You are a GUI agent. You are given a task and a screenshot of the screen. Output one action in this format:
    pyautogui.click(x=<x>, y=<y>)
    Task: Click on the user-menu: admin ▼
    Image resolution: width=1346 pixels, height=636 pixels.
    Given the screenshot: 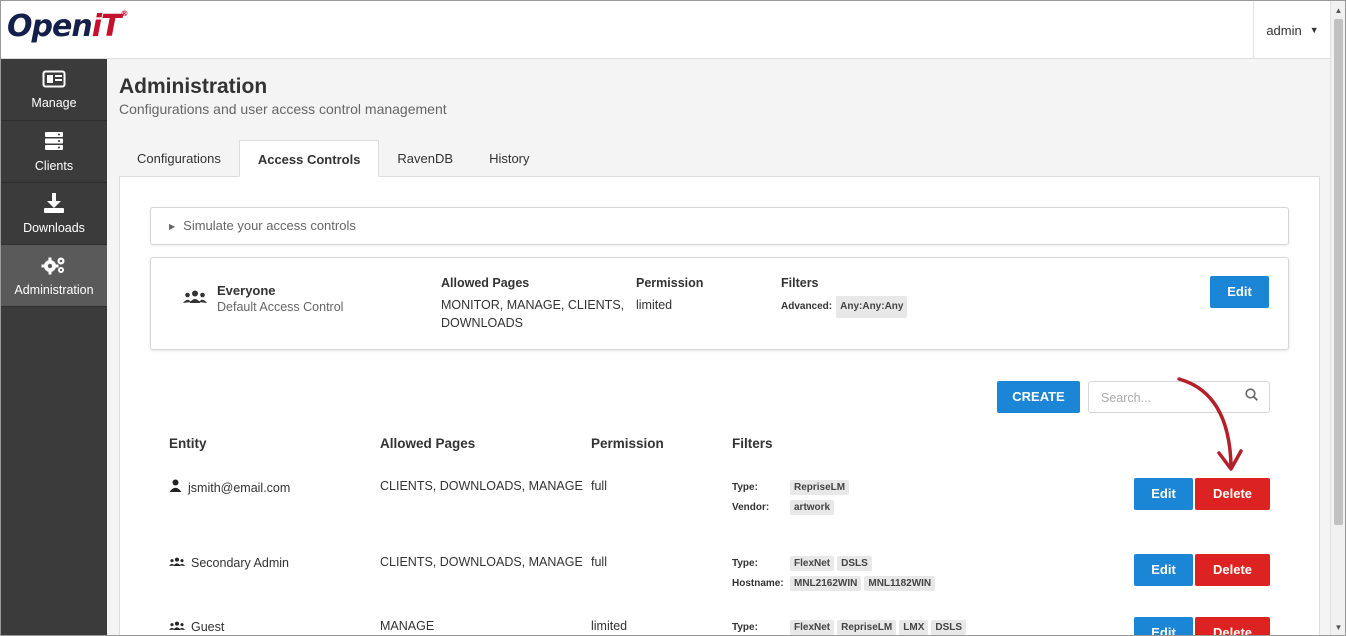 What is the action you would take?
    pyautogui.click(x=1292, y=30)
    